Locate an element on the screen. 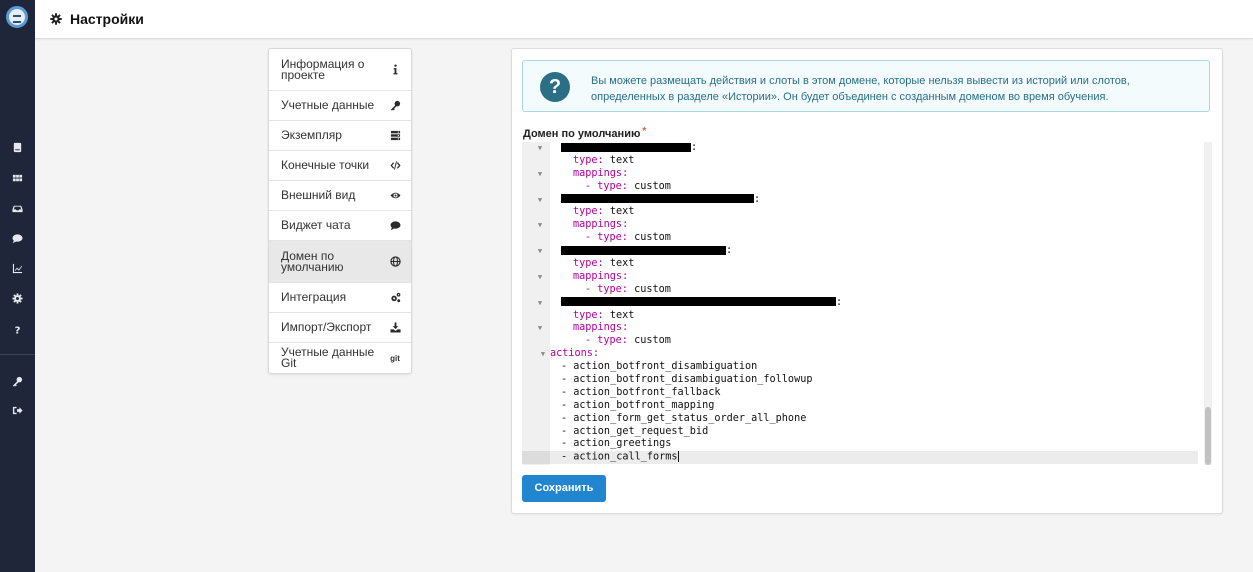  menu-item-default-domain: Домен по умолчанию is located at coordinates (340, 262).